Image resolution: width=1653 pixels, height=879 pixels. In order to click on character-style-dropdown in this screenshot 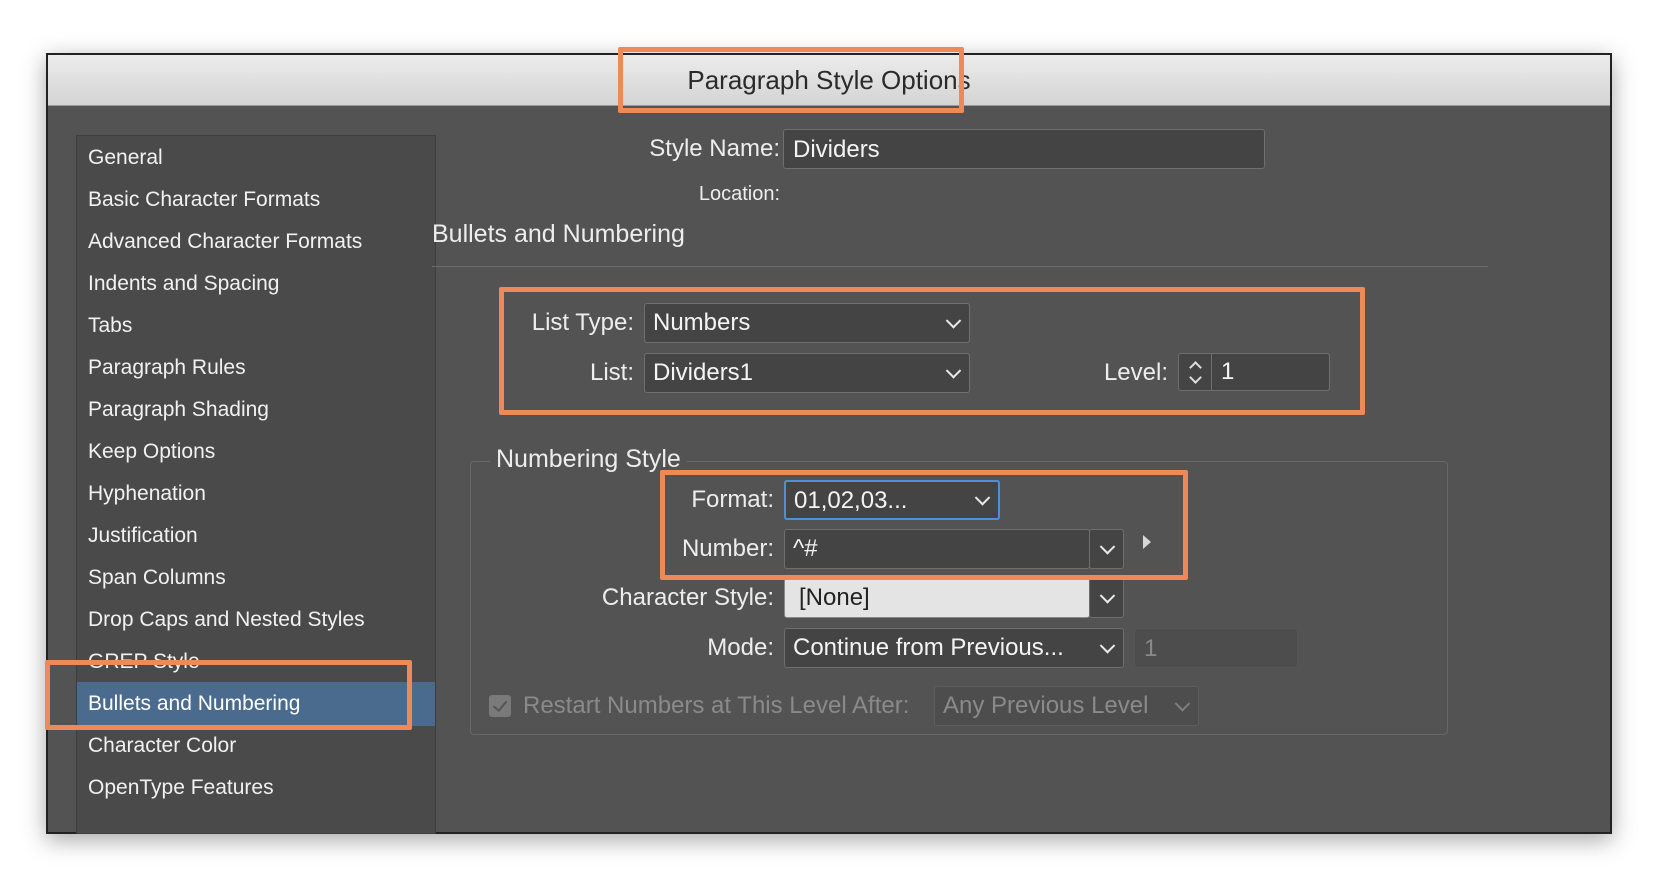, I will do `click(1106, 598)`.